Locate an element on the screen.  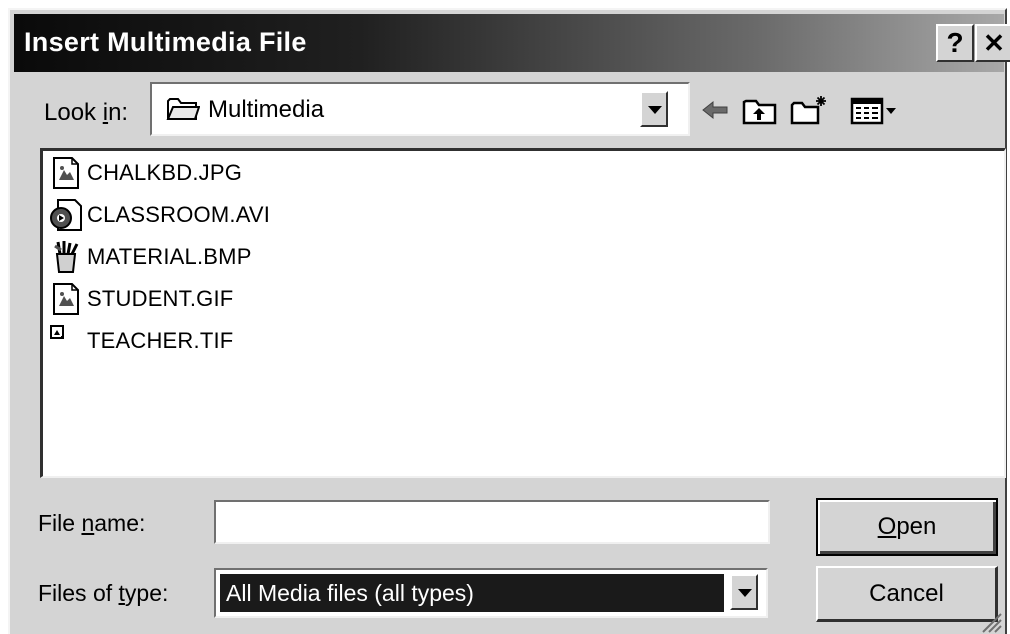
open-button: Open is located at coordinates (907, 527).